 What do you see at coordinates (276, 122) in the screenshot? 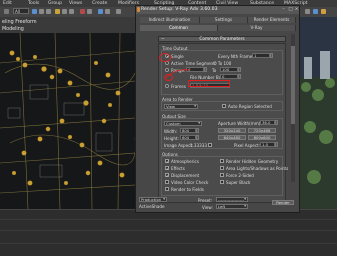
I see `aperture-width-spinner` at bounding box center [276, 122].